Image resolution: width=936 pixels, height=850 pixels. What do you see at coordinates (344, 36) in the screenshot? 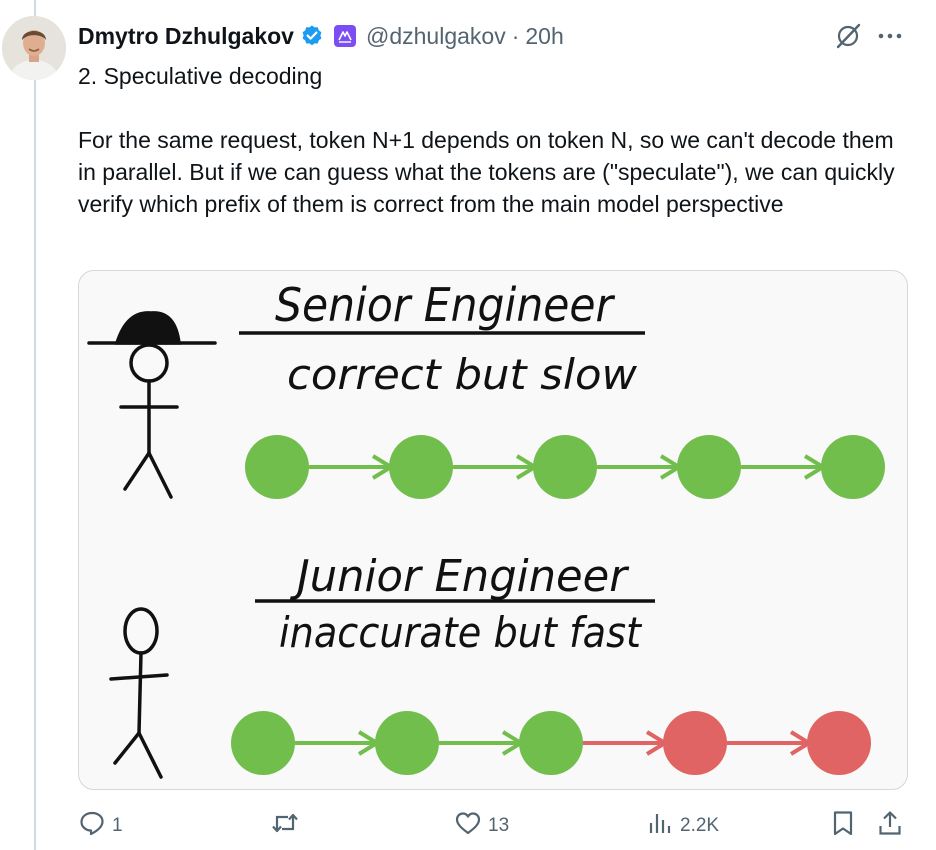
I see `affiliate-badge-icon` at bounding box center [344, 36].